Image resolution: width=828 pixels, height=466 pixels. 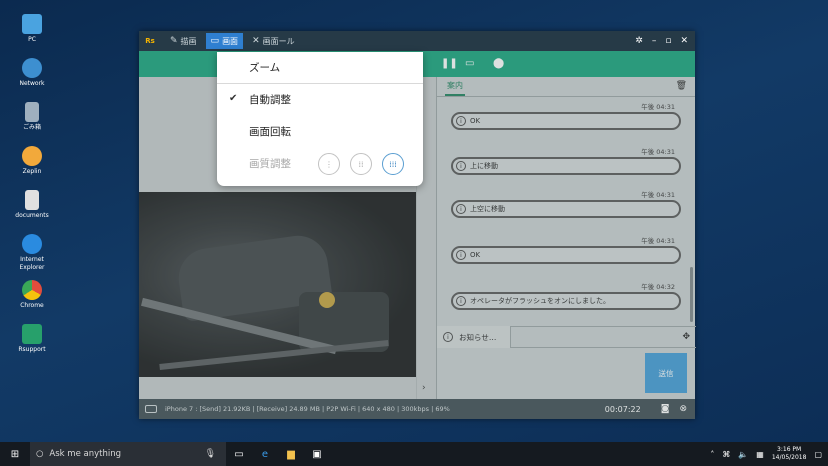 I want to click on tab-screen-tools: ✕ 画面ール, so click(x=273, y=41).